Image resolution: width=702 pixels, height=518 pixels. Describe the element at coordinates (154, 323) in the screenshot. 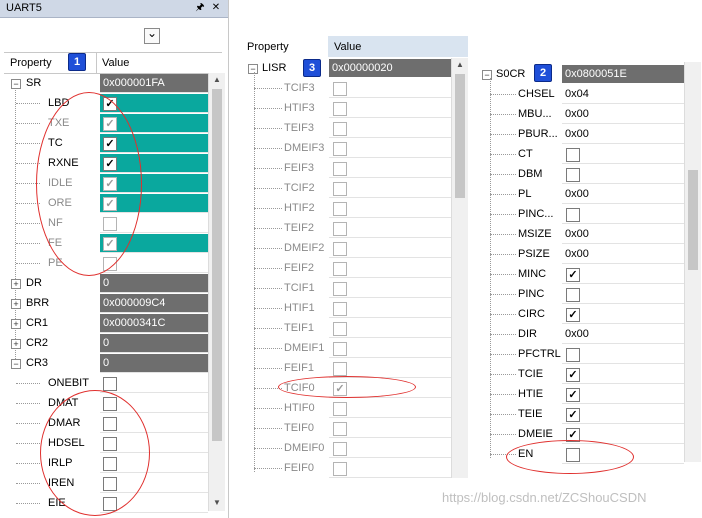

I see `register-value: 0x0000341C` at that location.